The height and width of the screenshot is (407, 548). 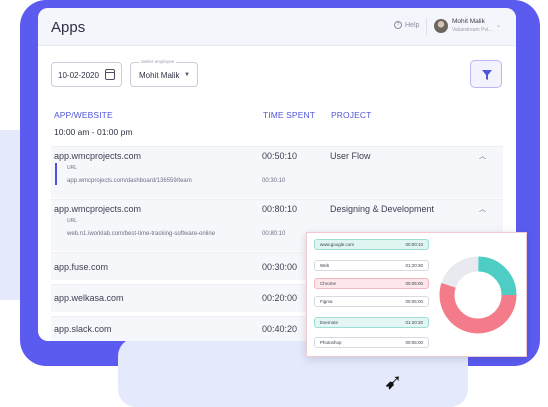 I want to click on usage-app-name: Evernote, so click(x=329, y=322).